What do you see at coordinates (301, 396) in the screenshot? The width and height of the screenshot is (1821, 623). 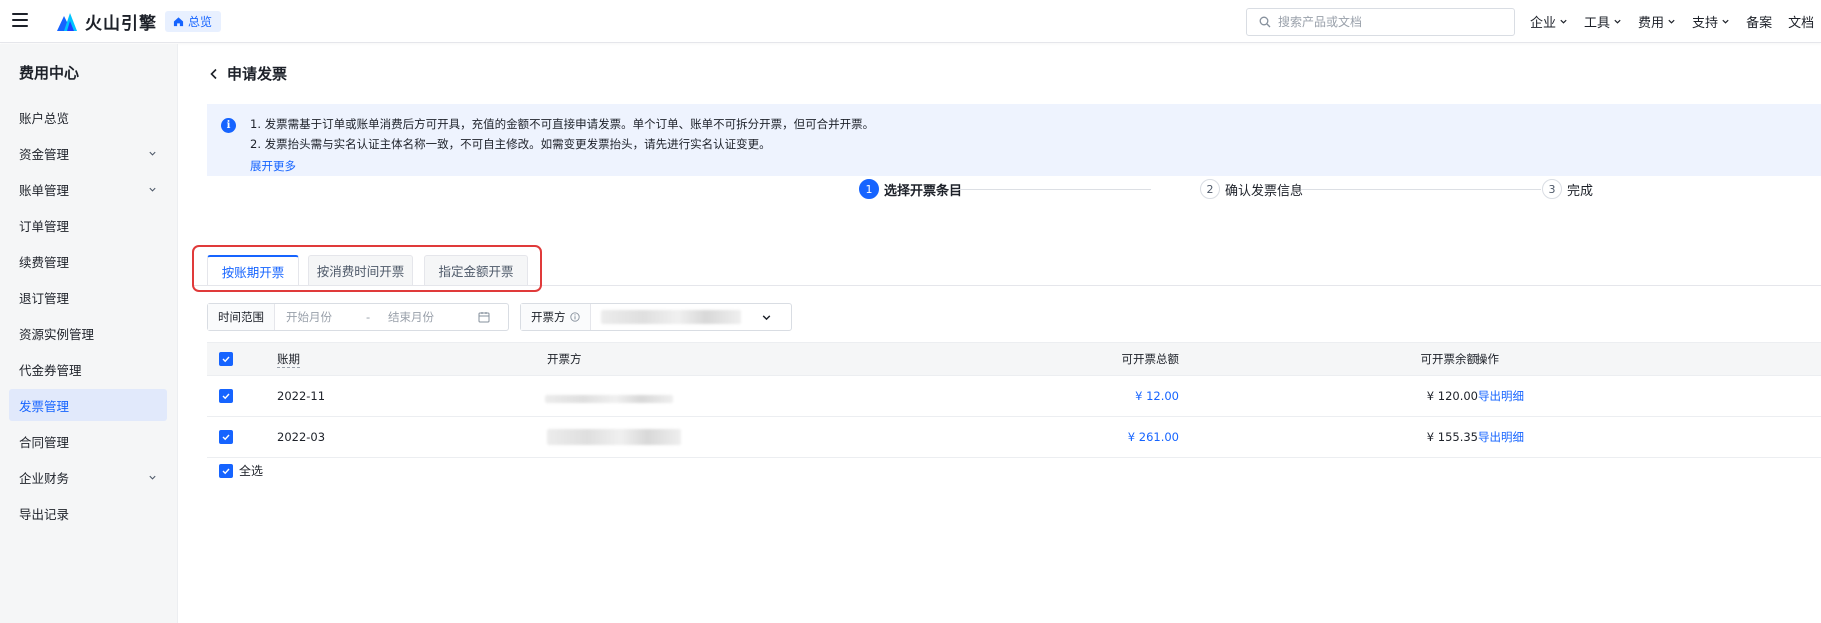 I see `period-cell: 2022-11` at bounding box center [301, 396].